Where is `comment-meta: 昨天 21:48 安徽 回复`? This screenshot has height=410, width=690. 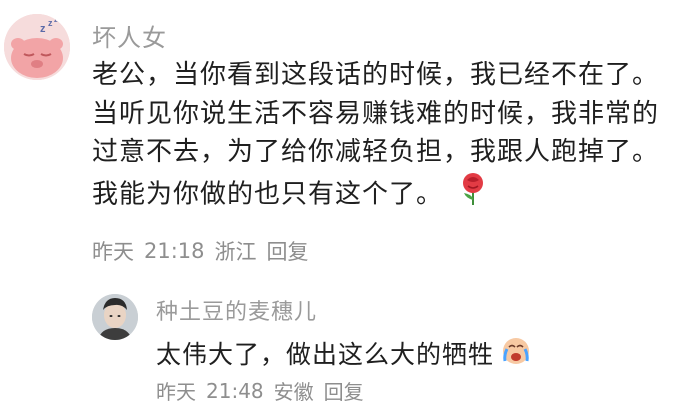
comment-meta: 昨天 21:48 安徽 回复 is located at coordinates (260, 390).